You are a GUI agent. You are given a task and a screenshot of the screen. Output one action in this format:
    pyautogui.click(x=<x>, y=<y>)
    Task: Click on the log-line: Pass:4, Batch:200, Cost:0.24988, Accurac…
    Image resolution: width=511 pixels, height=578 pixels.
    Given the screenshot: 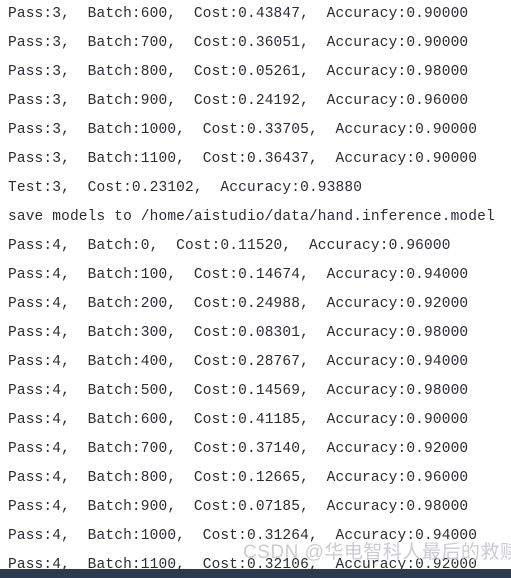 What is the action you would take?
    pyautogui.click(x=238, y=304)
    